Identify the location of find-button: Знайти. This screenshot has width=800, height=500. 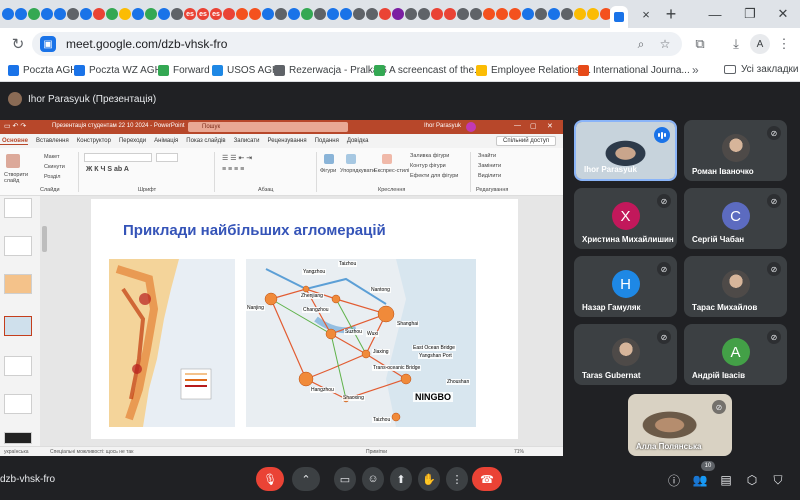
(487, 156).